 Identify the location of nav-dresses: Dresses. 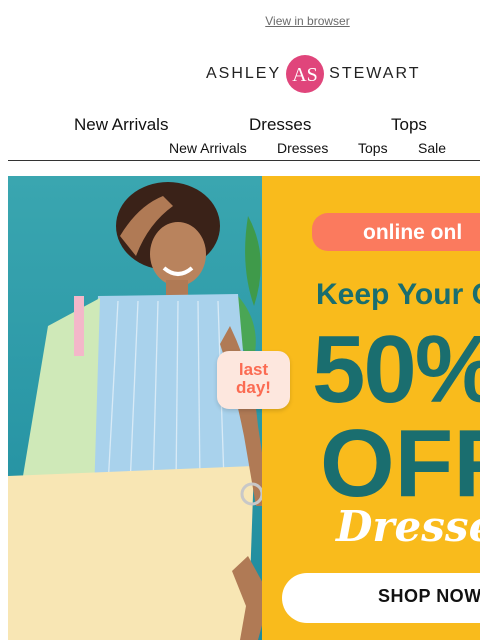
(280, 125).